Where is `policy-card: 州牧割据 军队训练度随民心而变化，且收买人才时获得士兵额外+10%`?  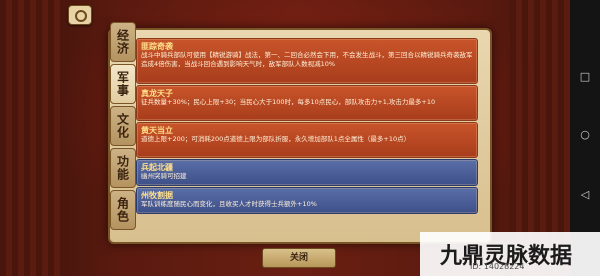
policy-card: 州牧割据 军队训练度随民心而变化，且收买人才时获得士兵额外+10% is located at coordinates (307, 200).